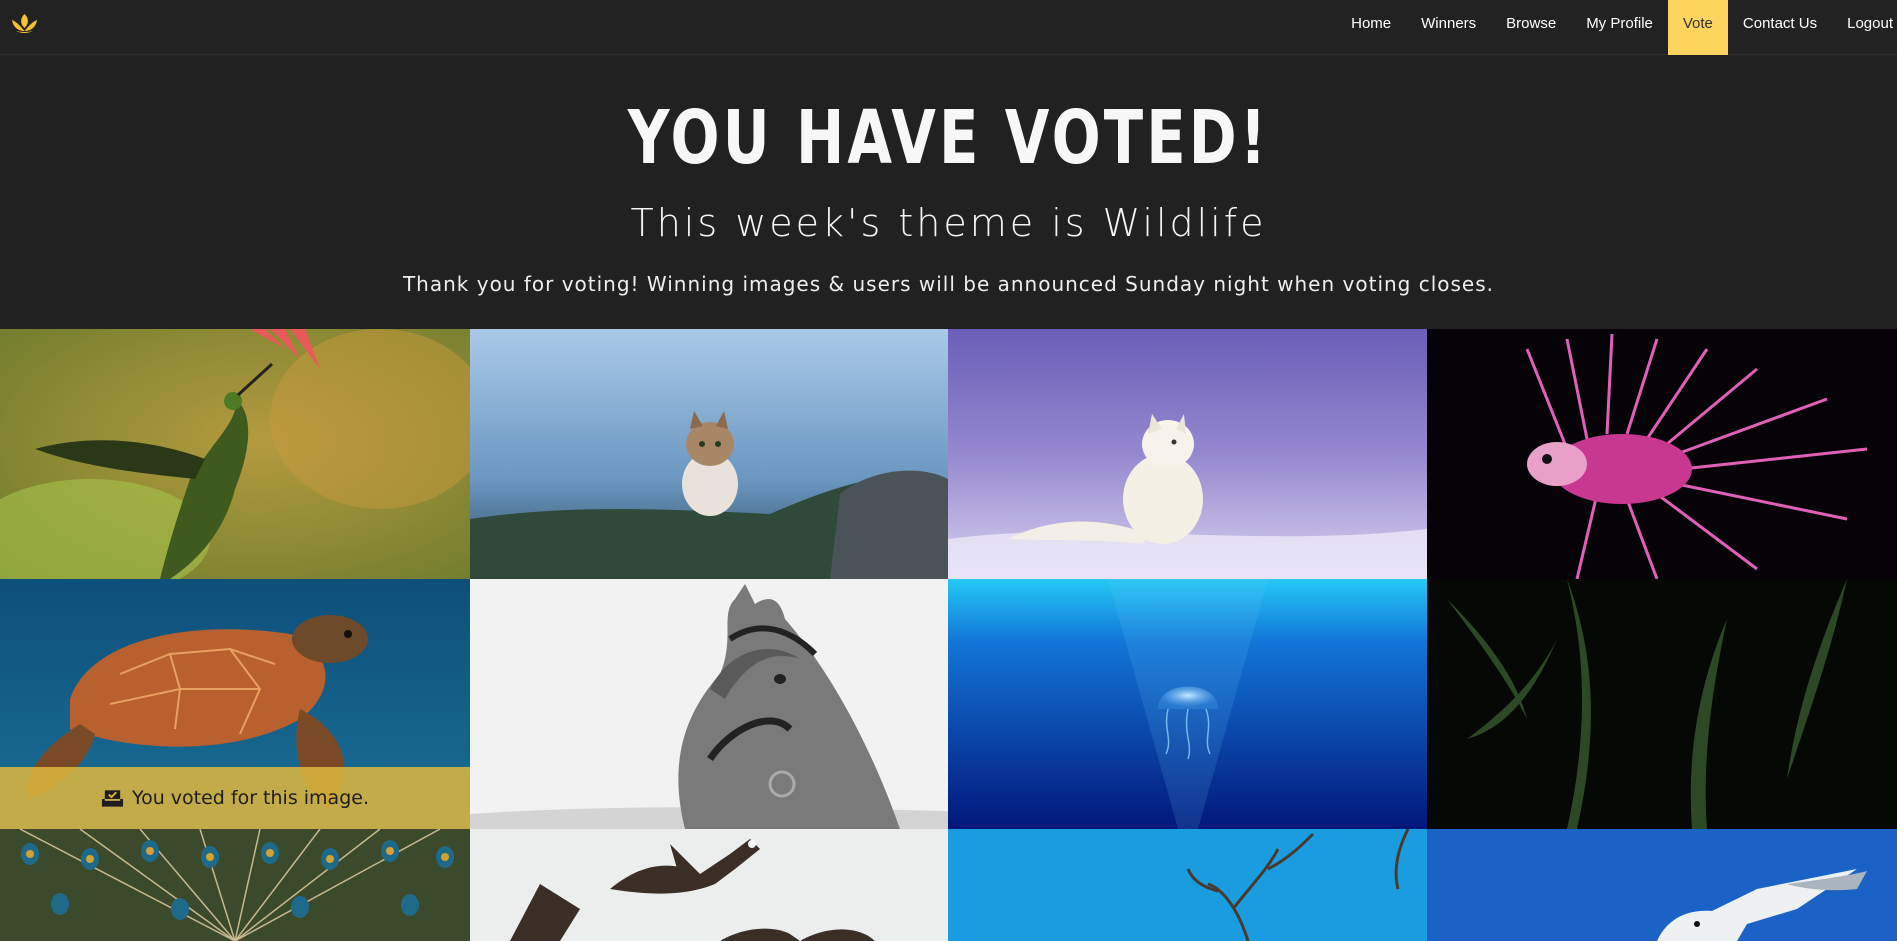  I want to click on inbox-check-icon, so click(112, 798).